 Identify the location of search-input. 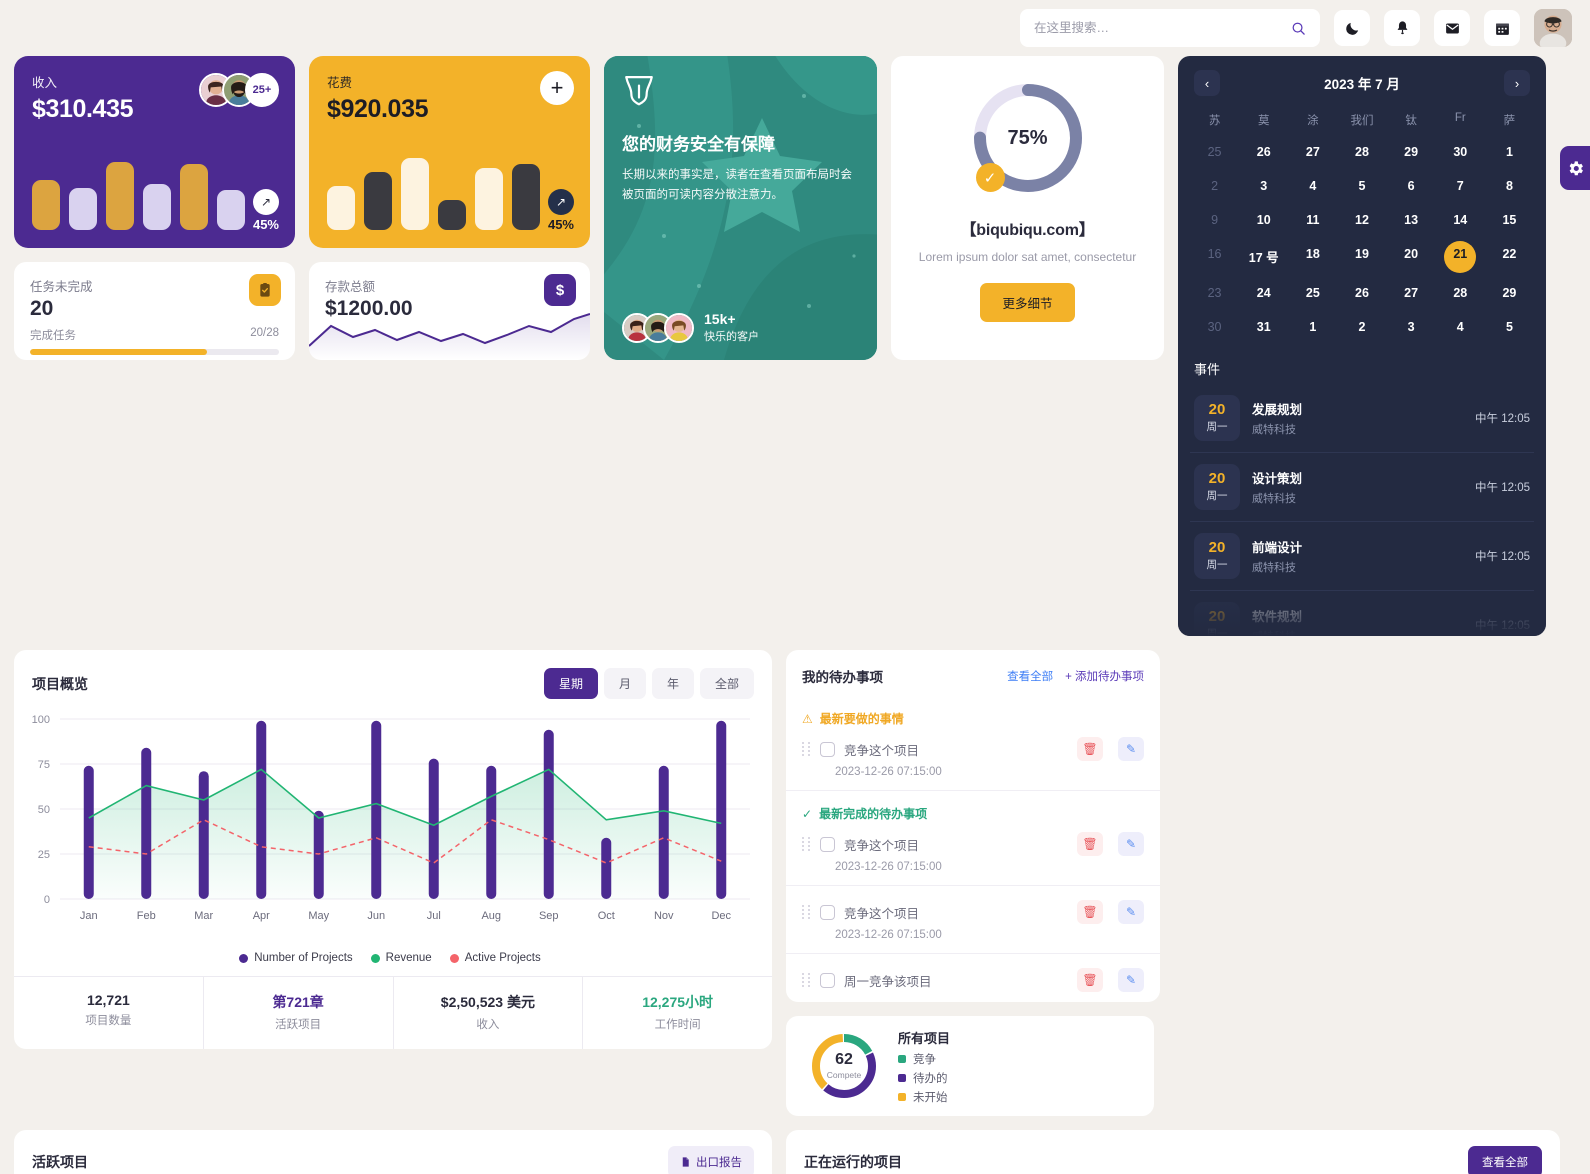
(1158, 28).